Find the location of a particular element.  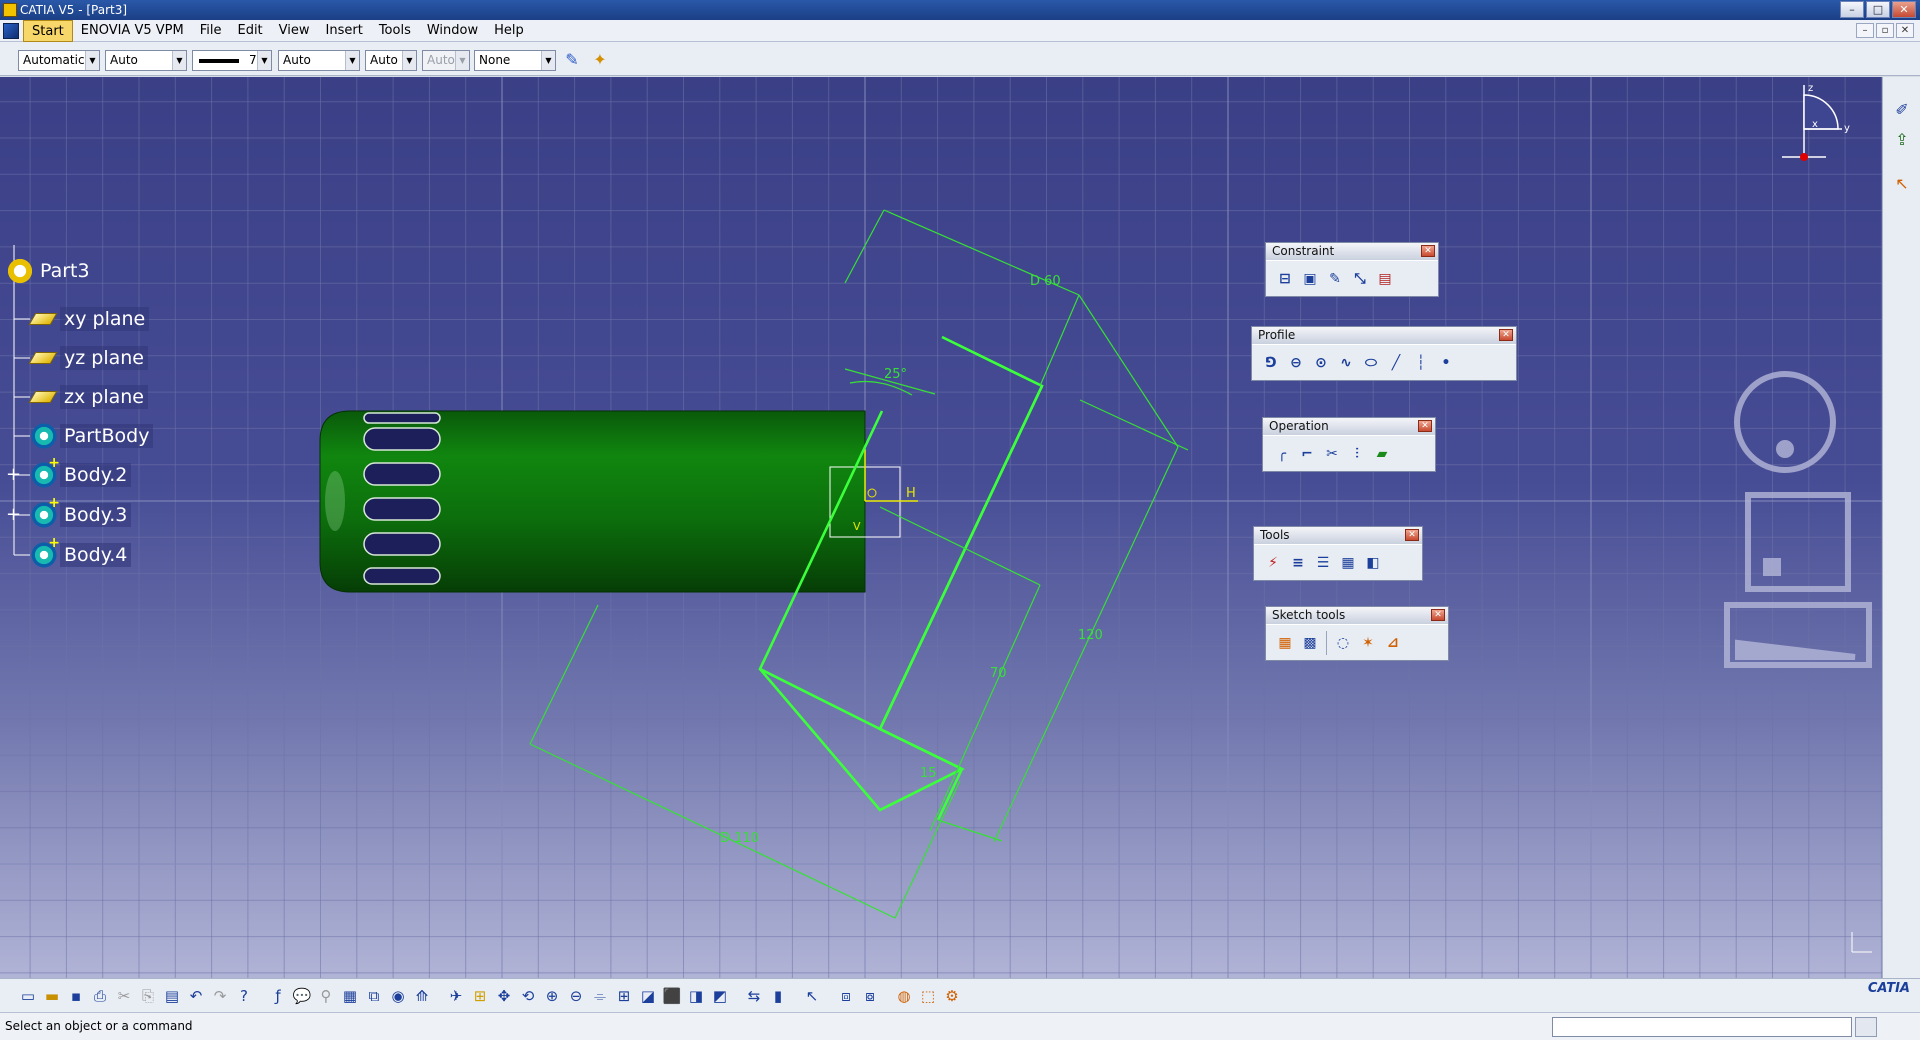

snap-to-point-icon: ▩ is located at coordinates (1310, 643).